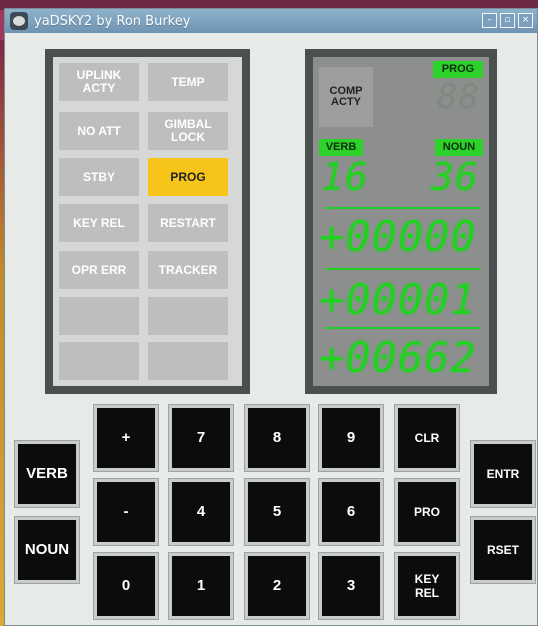  Describe the element at coordinates (458, 97) in the screenshot. I see `prog-digits: 88` at that location.